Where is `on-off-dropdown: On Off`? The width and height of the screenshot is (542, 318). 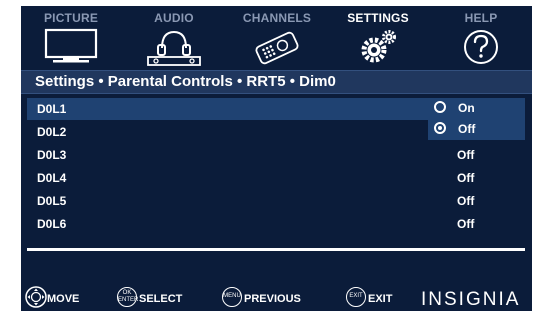 on-off-dropdown: On Off is located at coordinates (476, 119).